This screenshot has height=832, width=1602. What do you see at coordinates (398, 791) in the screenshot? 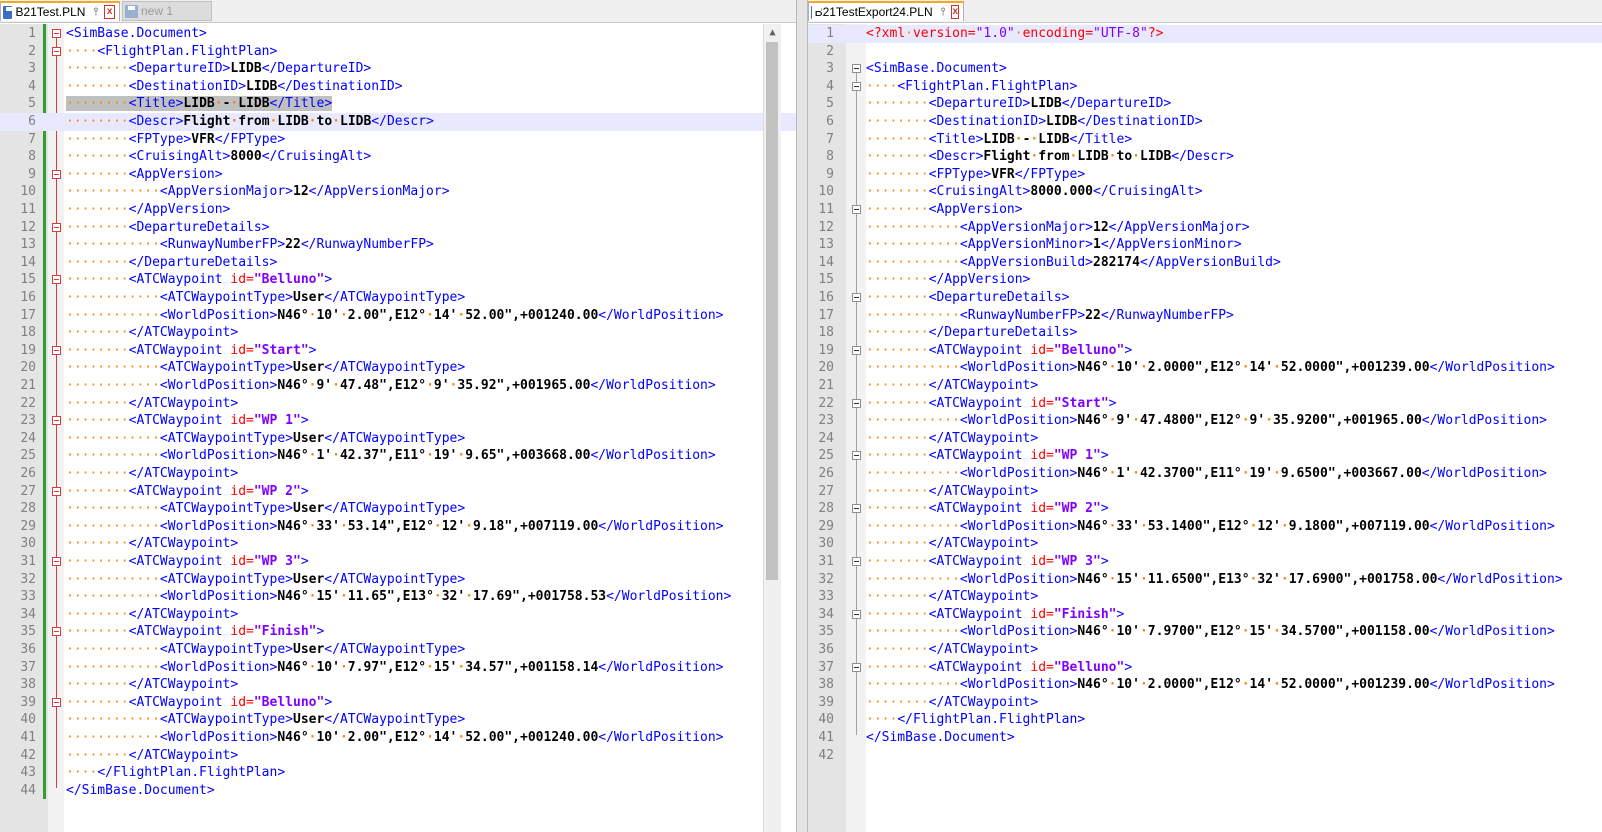
I see `code-line: 44 </SimBase.Document>` at bounding box center [398, 791].